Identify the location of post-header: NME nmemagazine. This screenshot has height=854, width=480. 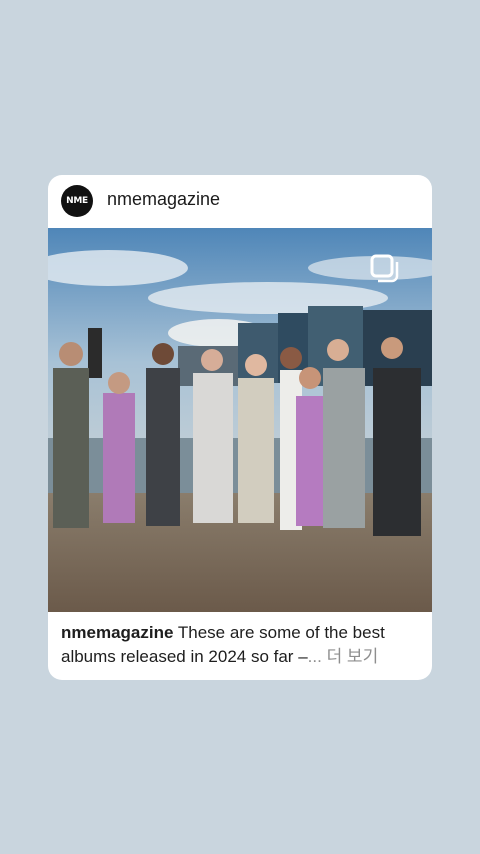
(240, 201).